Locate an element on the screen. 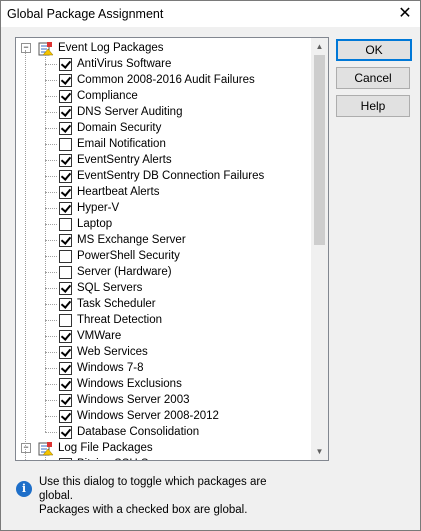 This screenshot has width=421, height=531. tree-item: Domain Security is located at coordinates (164, 128).